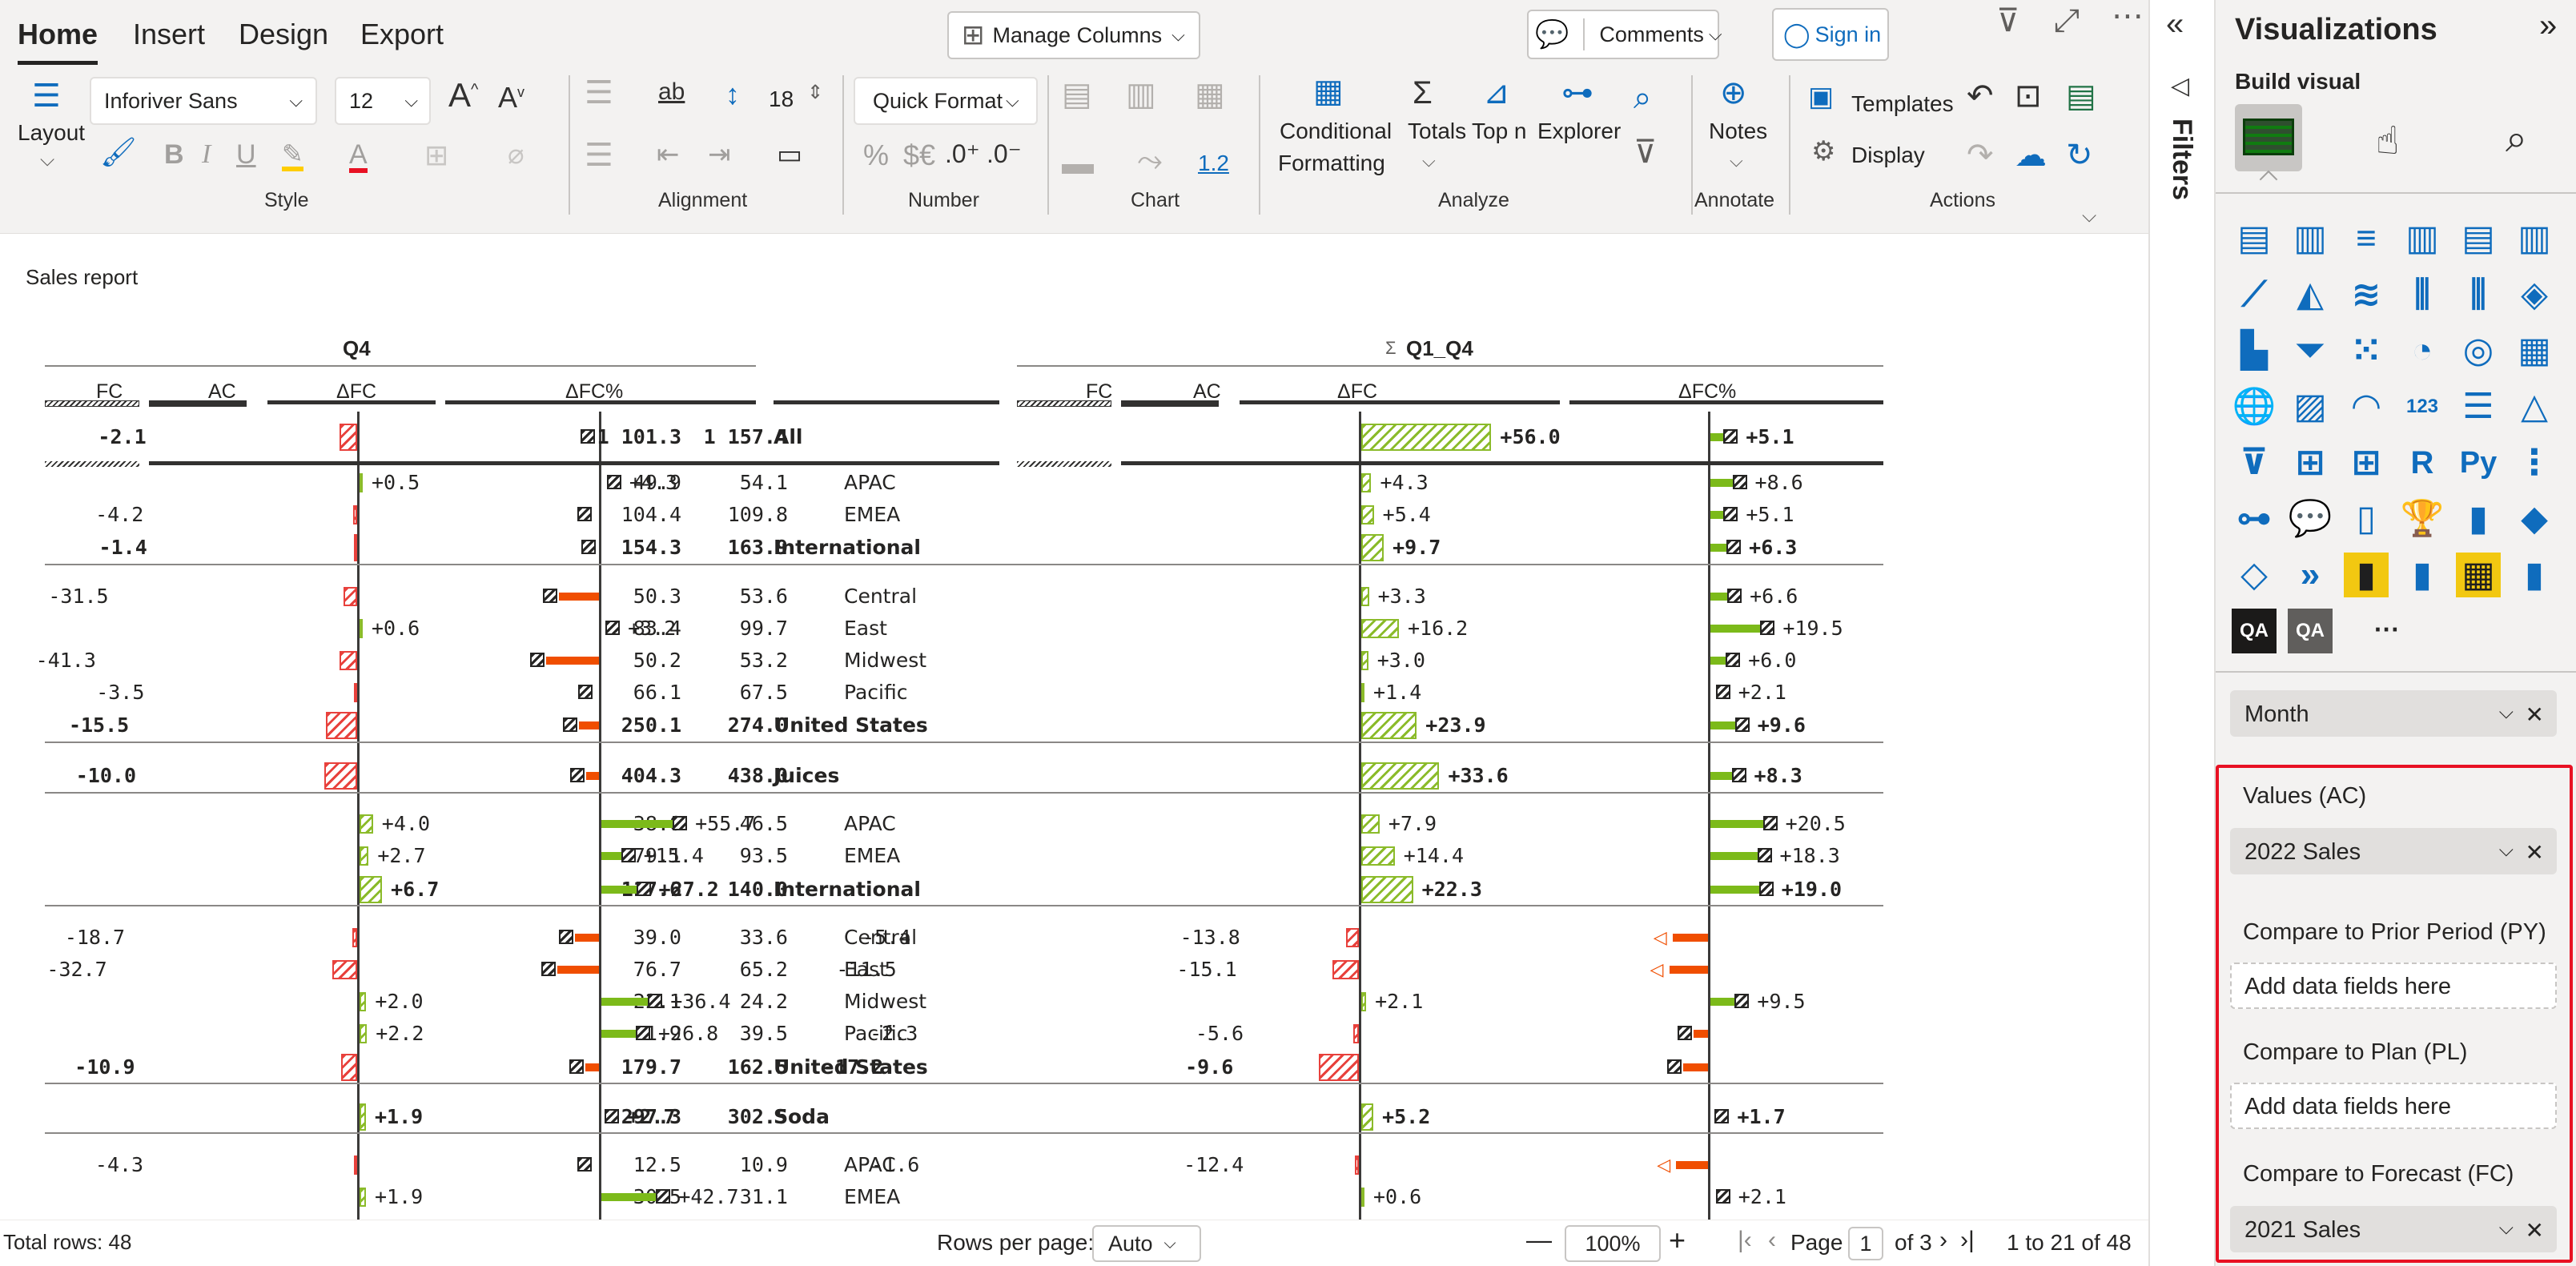 The height and width of the screenshot is (1266, 2576). I want to click on azure-map-icon: ◆, so click(2534, 518).